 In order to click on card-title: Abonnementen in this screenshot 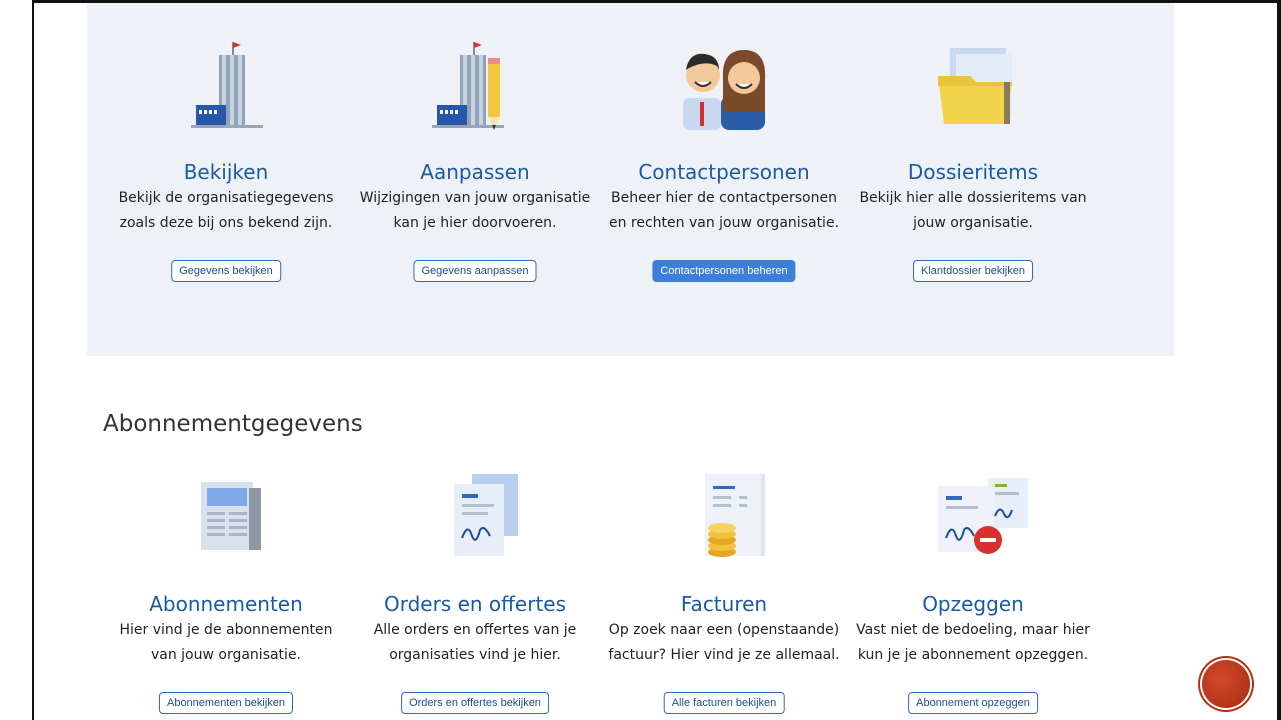, I will do `click(226, 604)`.